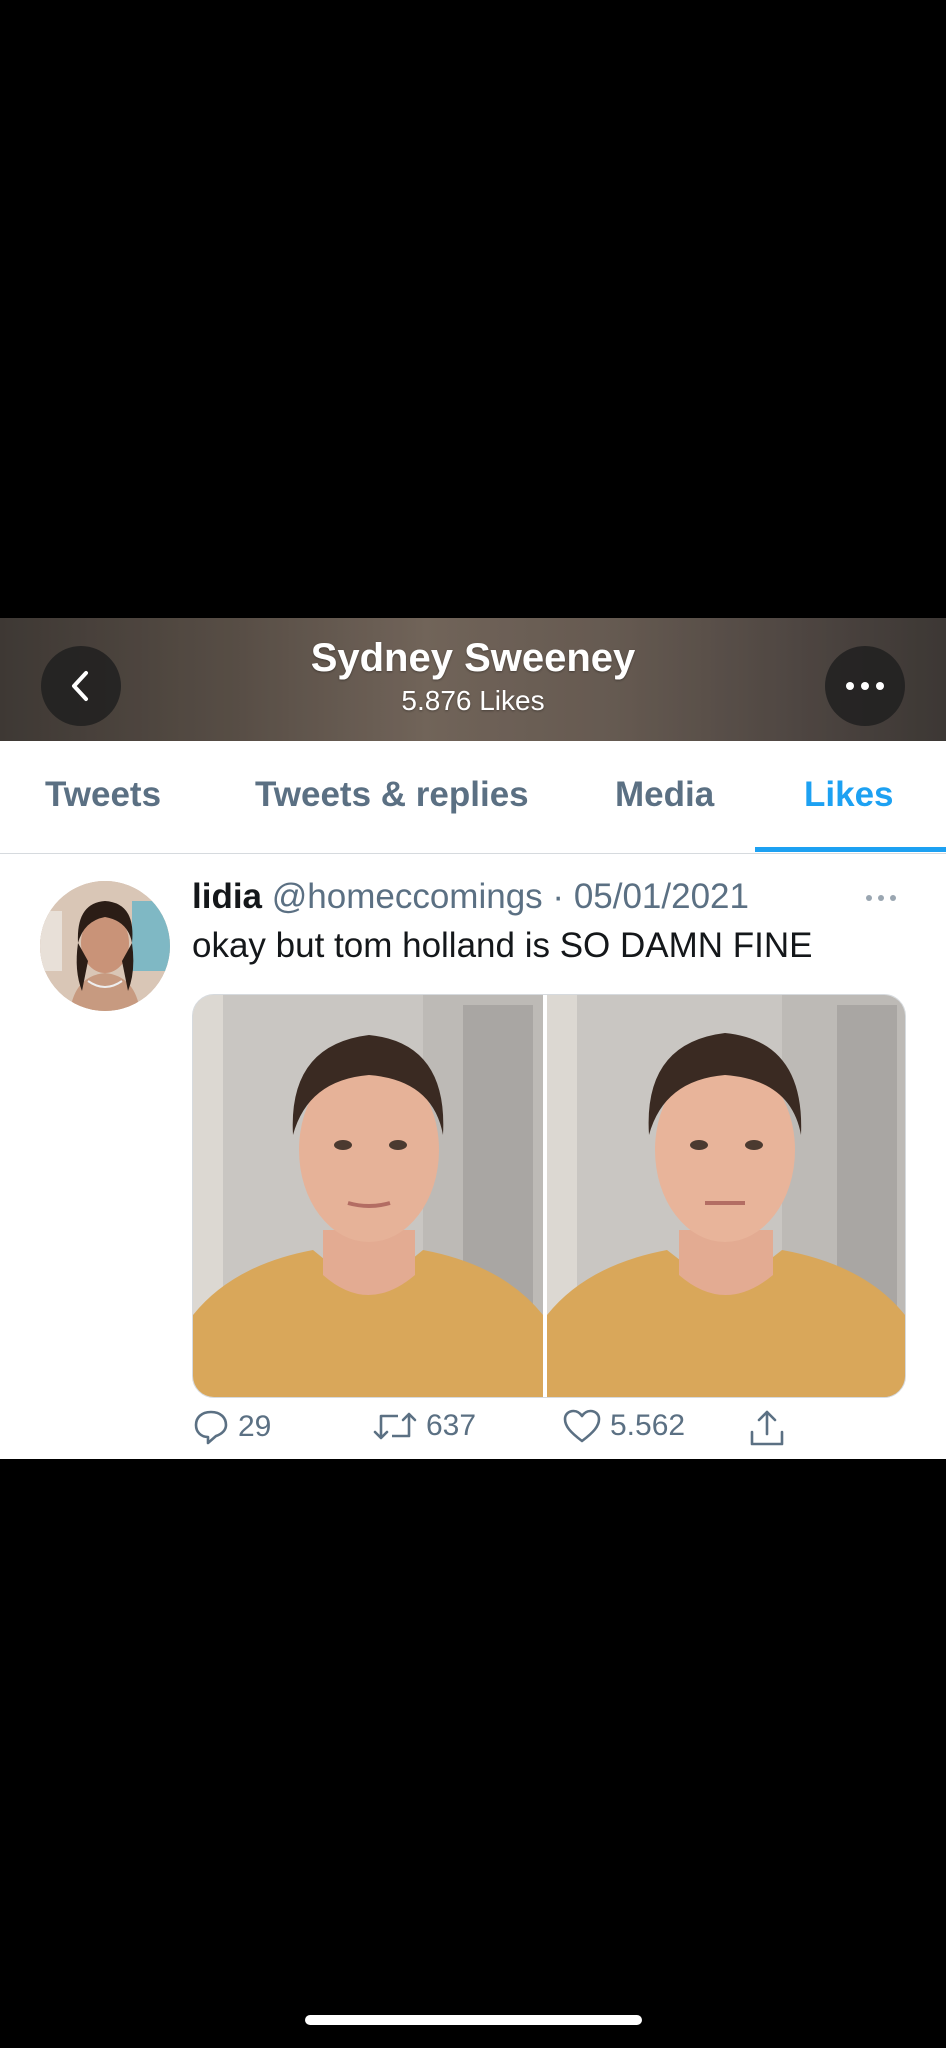  I want to click on tweet-media, so click(549, 1196).